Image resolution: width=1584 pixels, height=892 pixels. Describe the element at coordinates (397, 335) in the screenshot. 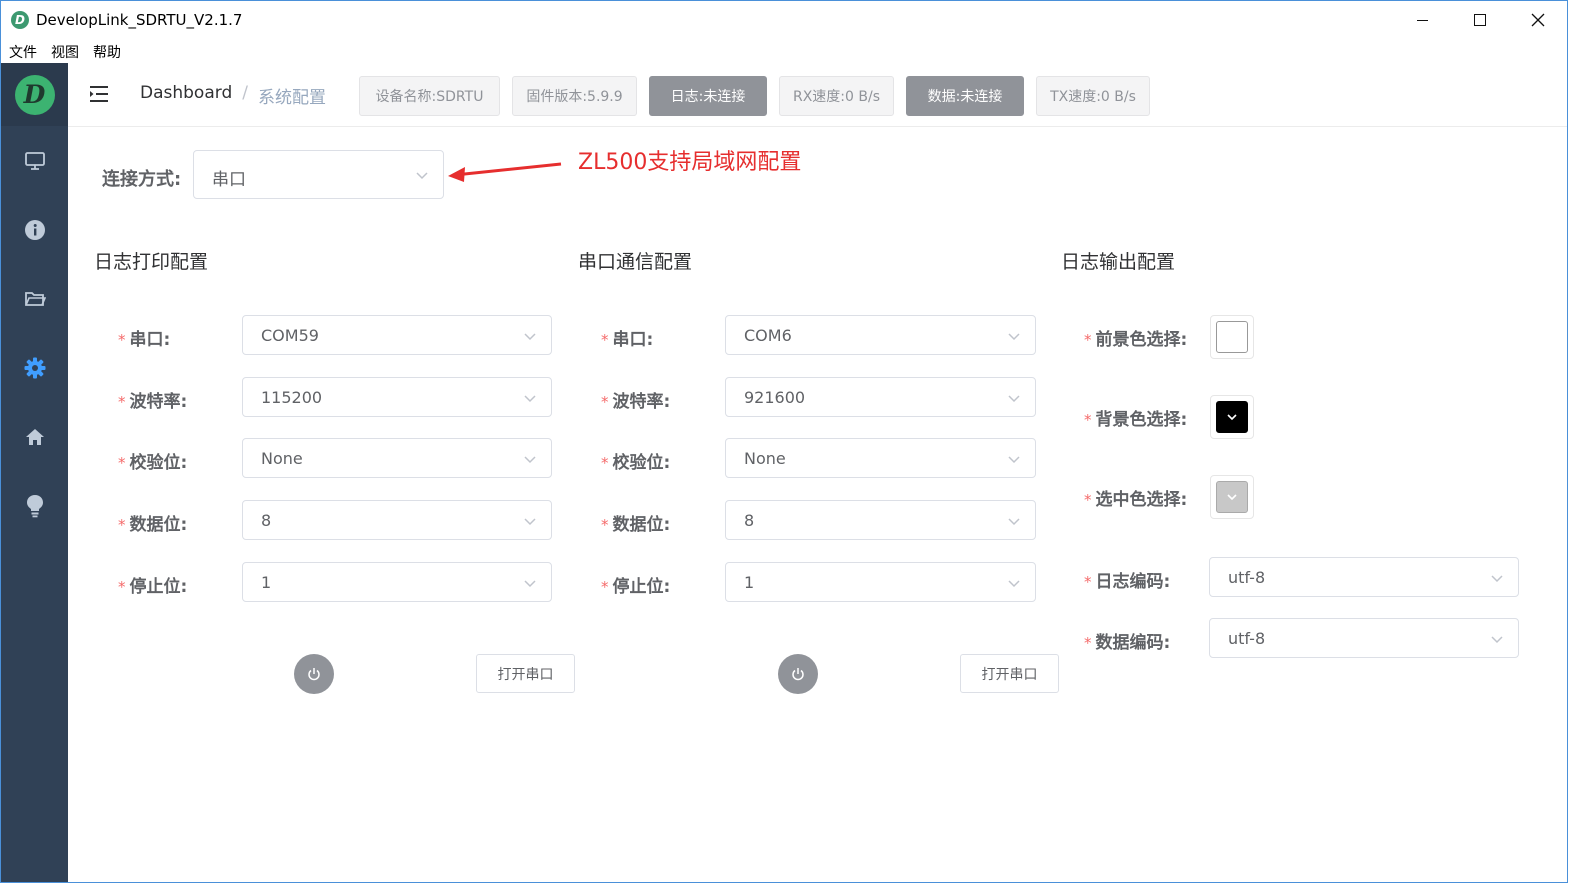

I see `log-port-select: COM59` at that location.